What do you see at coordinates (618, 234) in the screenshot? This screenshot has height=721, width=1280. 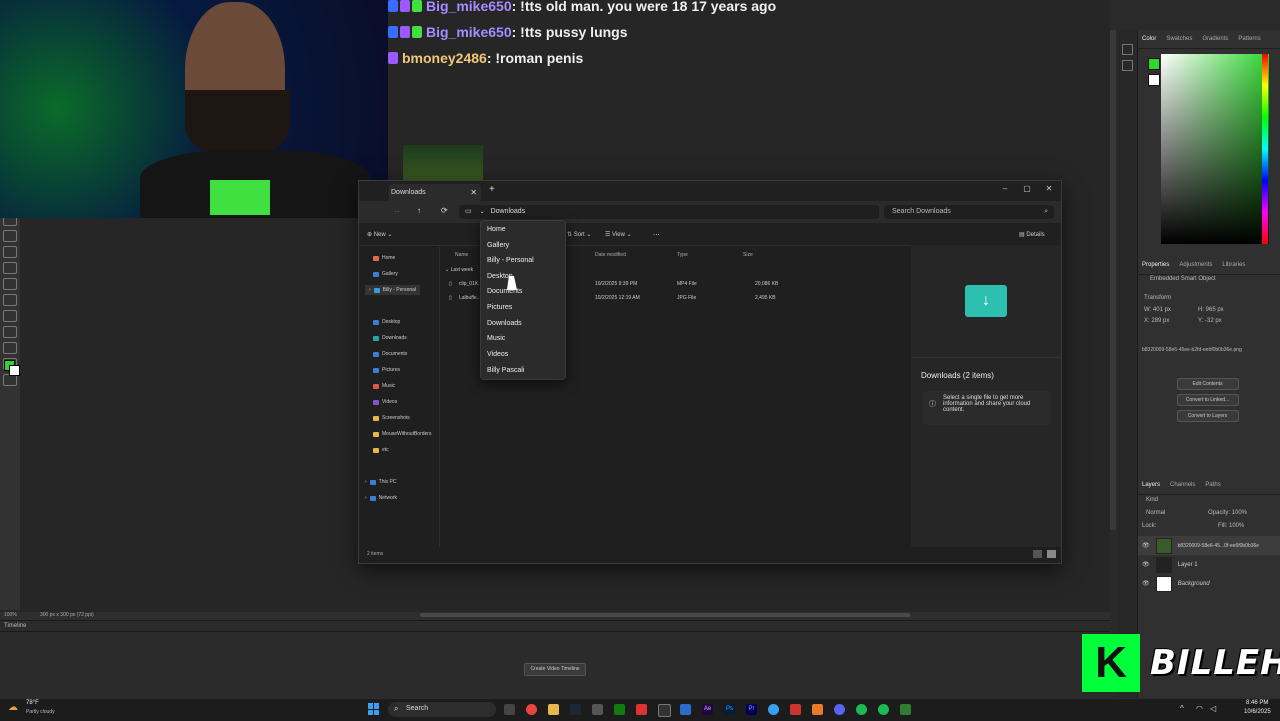 I see `view-button: ☰ View ⌄` at bounding box center [618, 234].